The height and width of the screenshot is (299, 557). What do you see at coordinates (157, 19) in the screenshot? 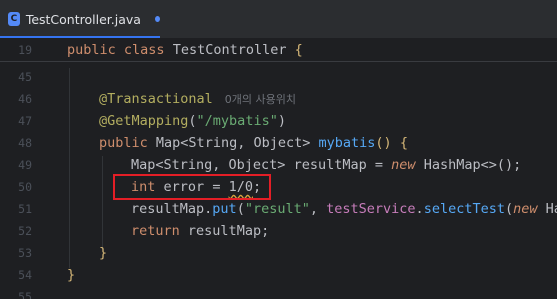
I see `modified-indicator-icon` at bounding box center [157, 19].